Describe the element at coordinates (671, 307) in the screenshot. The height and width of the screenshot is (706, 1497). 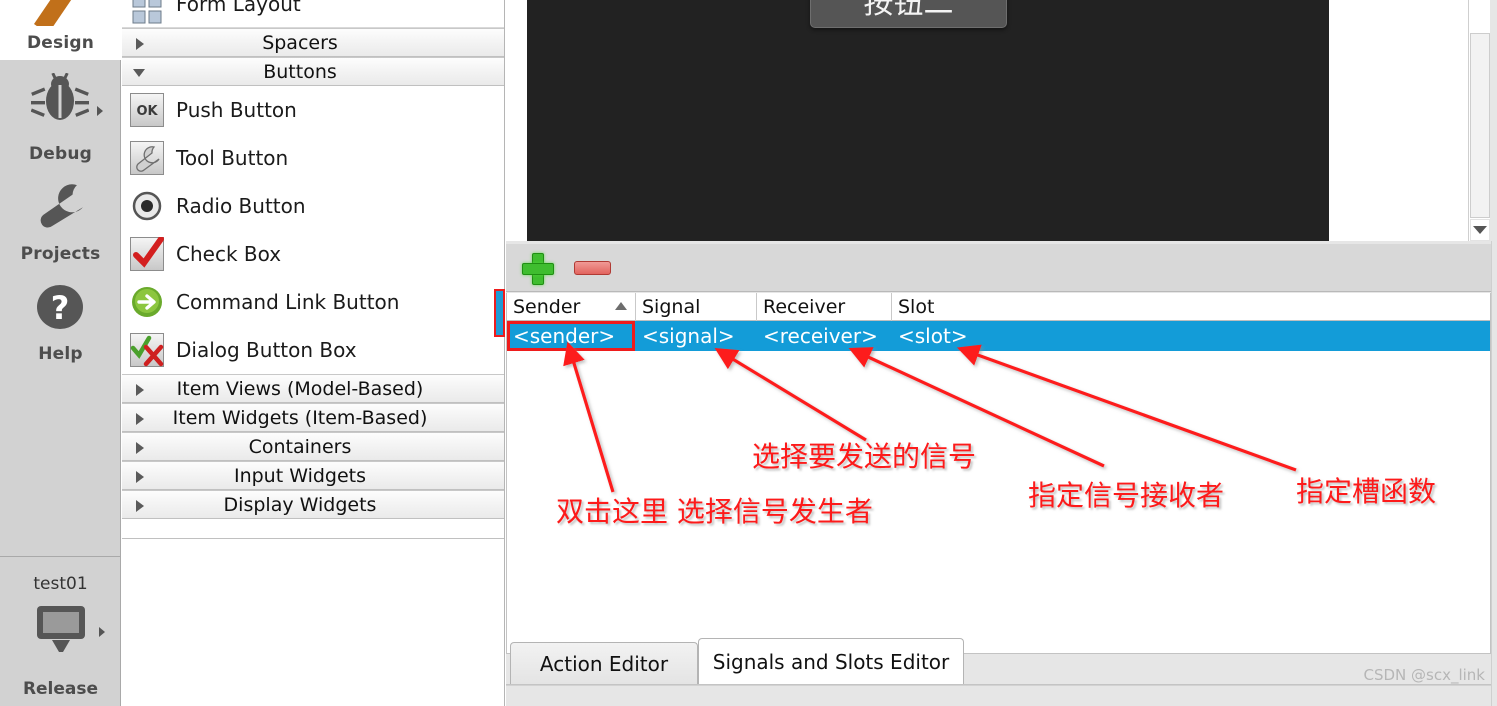
I see `column-header-label: Signal` at that location.